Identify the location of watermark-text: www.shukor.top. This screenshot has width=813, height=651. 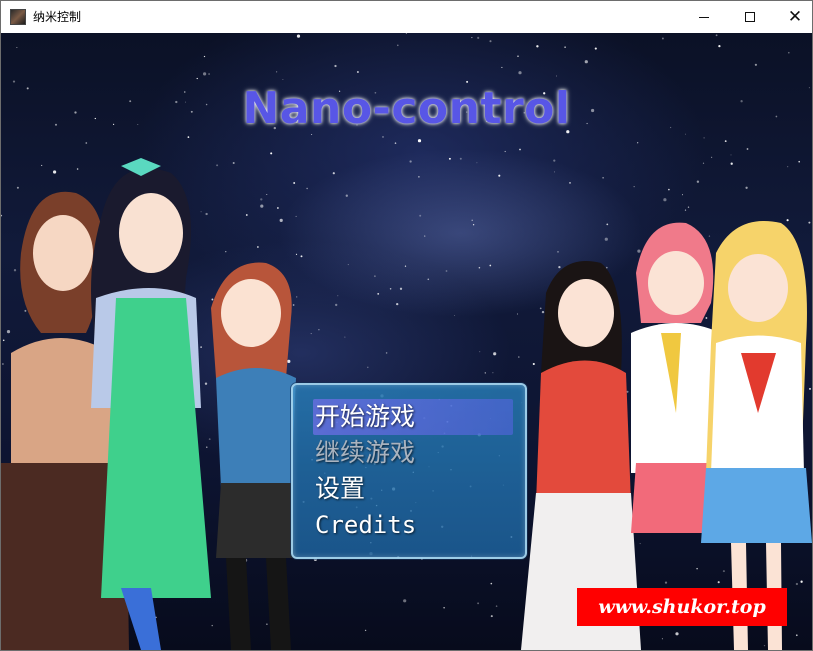
(682, 607).